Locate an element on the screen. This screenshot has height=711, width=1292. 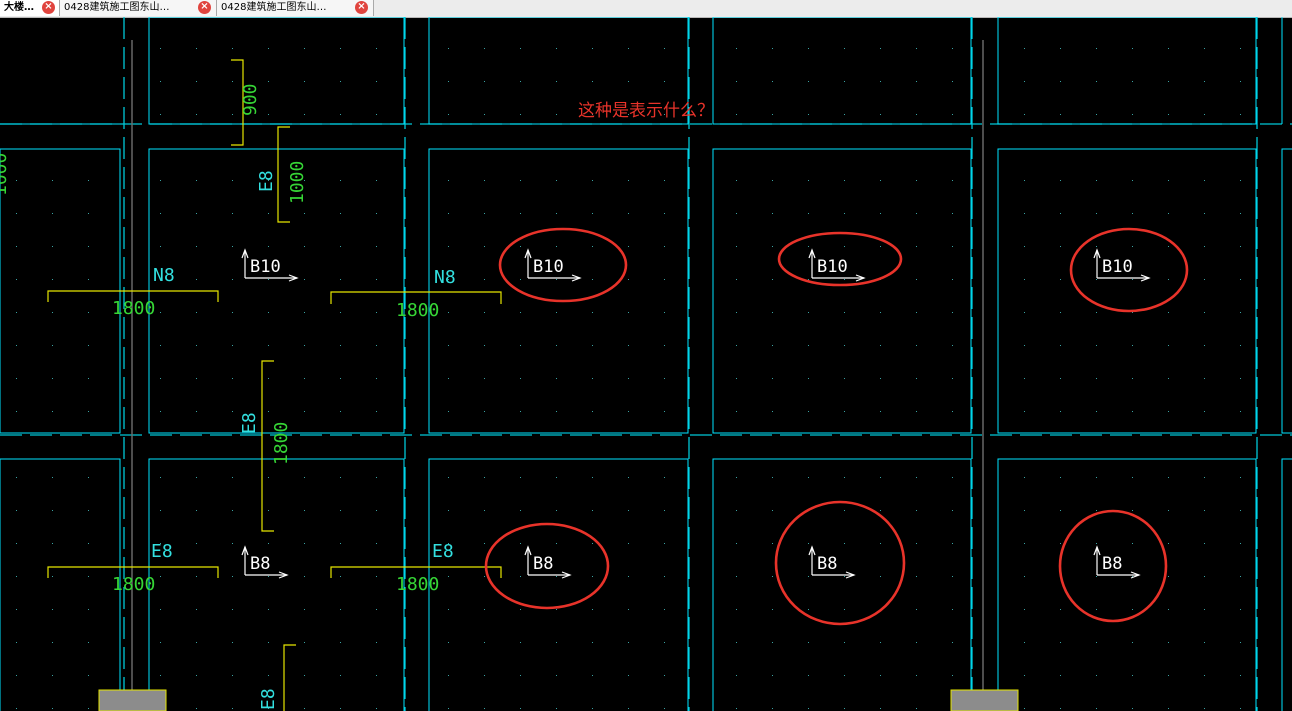
dimension-text: 900 is located at coordinates (250, 99).